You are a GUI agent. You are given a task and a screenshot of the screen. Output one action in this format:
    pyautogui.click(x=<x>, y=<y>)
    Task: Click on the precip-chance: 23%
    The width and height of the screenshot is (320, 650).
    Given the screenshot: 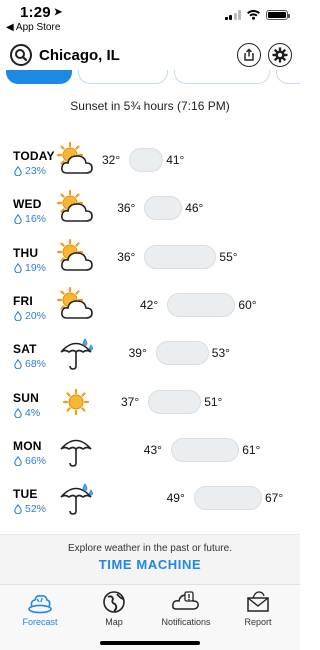 What is the action you would take?
    pyautogui.click(x=29, y=171)
    